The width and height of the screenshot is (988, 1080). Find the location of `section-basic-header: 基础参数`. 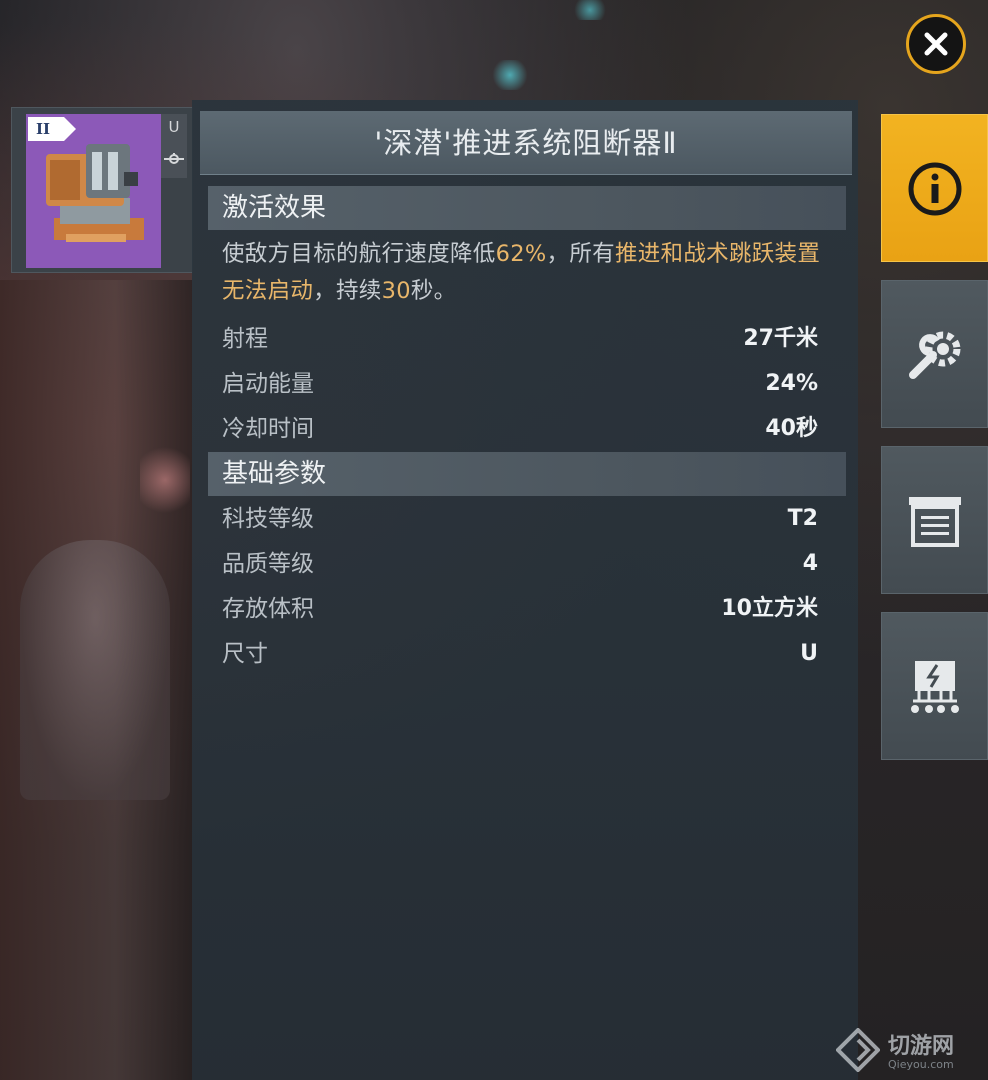

section-basic-header: 基础参数 is located at coordinates (527, 474).